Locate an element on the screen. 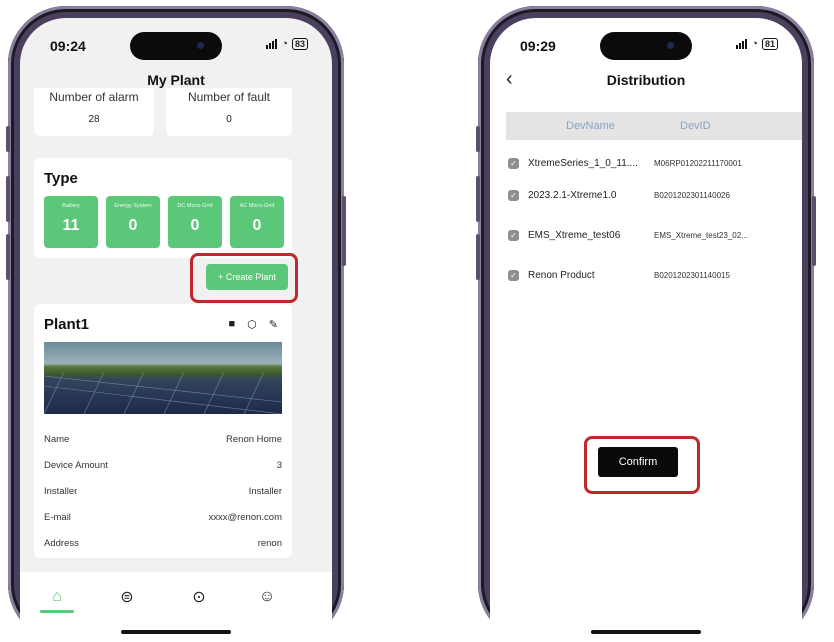  device-id: M06RP01202211170001 is located at coordinates (698, 163).